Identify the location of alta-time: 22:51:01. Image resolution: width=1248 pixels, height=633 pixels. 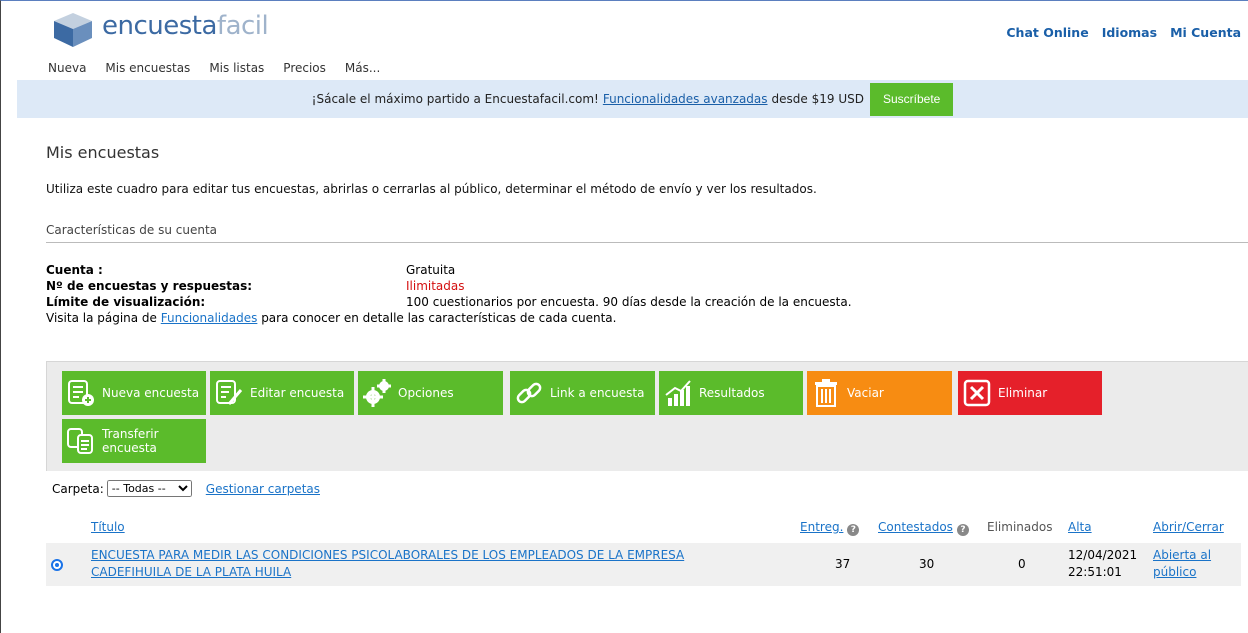
(1095, 572).